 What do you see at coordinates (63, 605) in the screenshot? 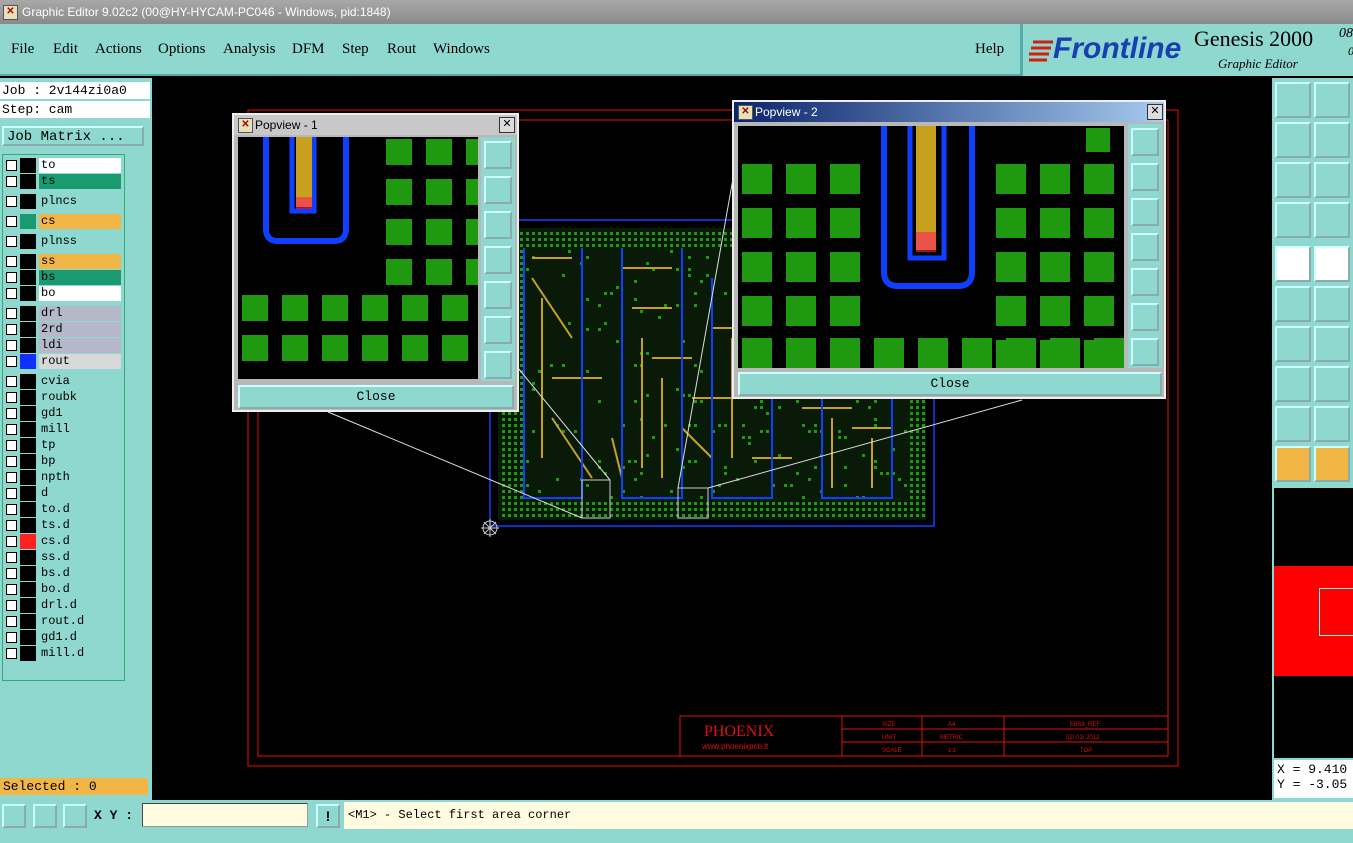
I see `layer-row: drl.d` at bounding box center [63, 605].